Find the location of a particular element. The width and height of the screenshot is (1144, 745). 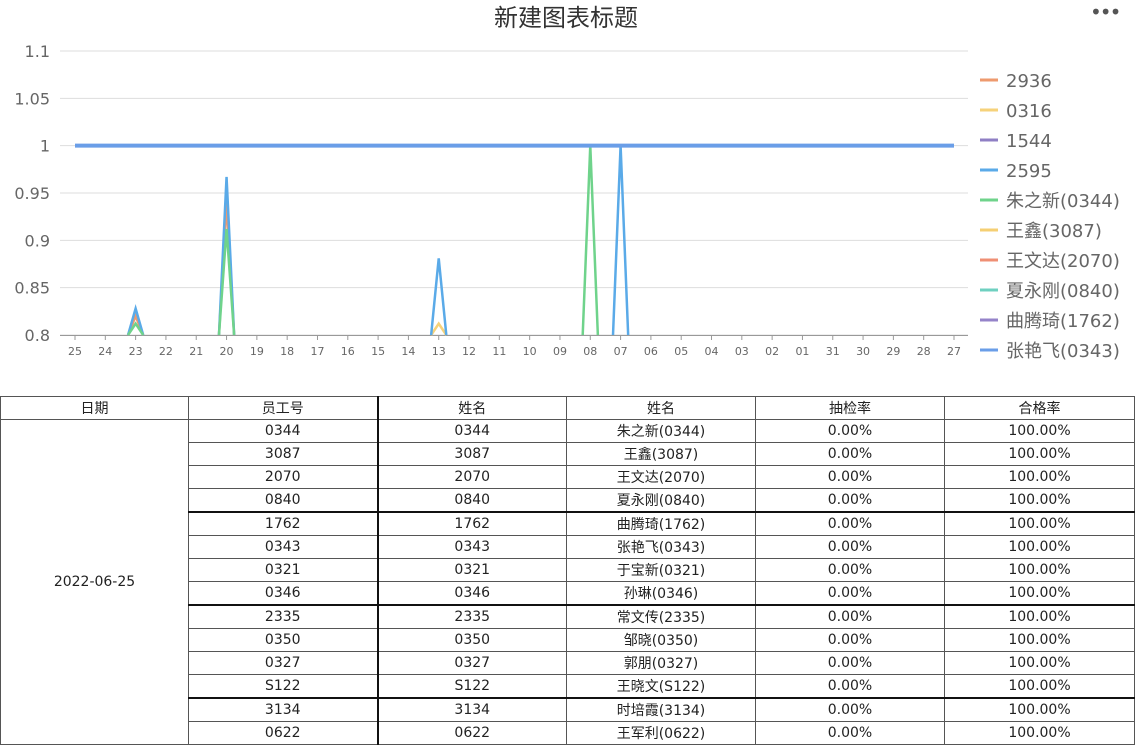

x-tick-label: 14 is located at coordinates (408, 351).